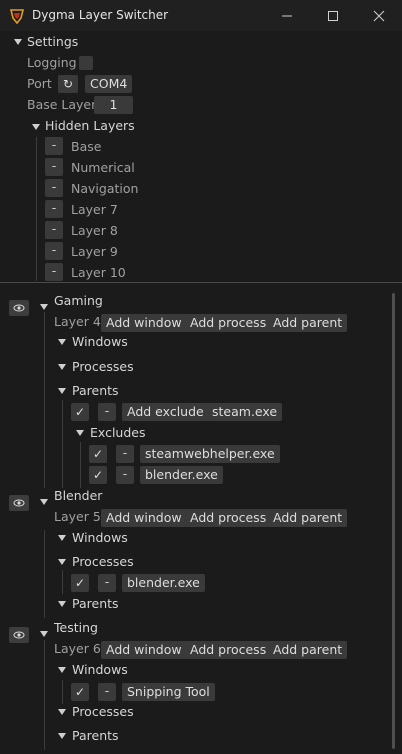 This screenshot has height=754, width=402. What do you see at coordinates (168, 692) in the screenshot?
I see `window-entry: Snipping Tool` at bounding box center [168, 692].